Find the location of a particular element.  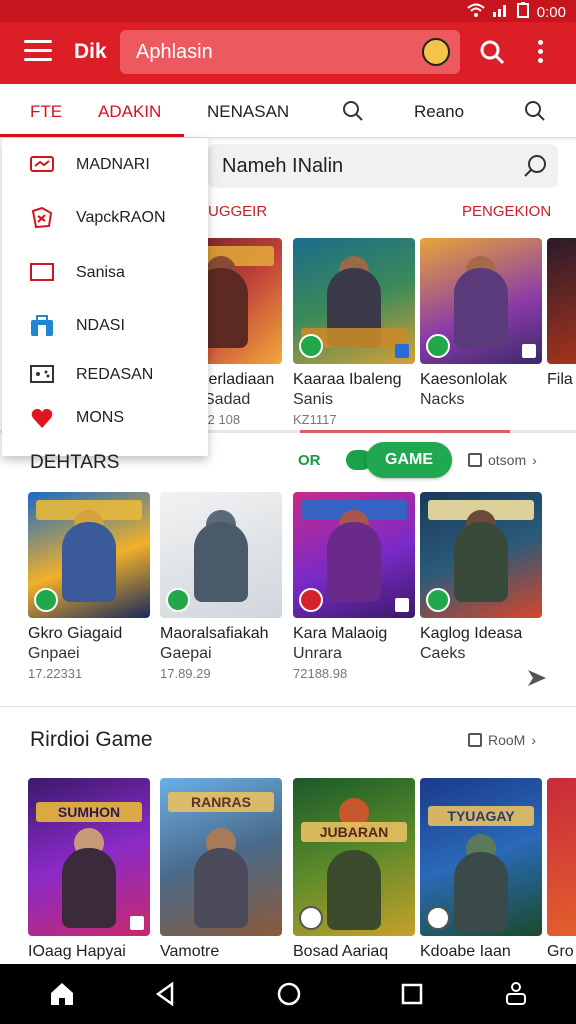

game-meta: 17.22331 is located at coordinates (55, 673).